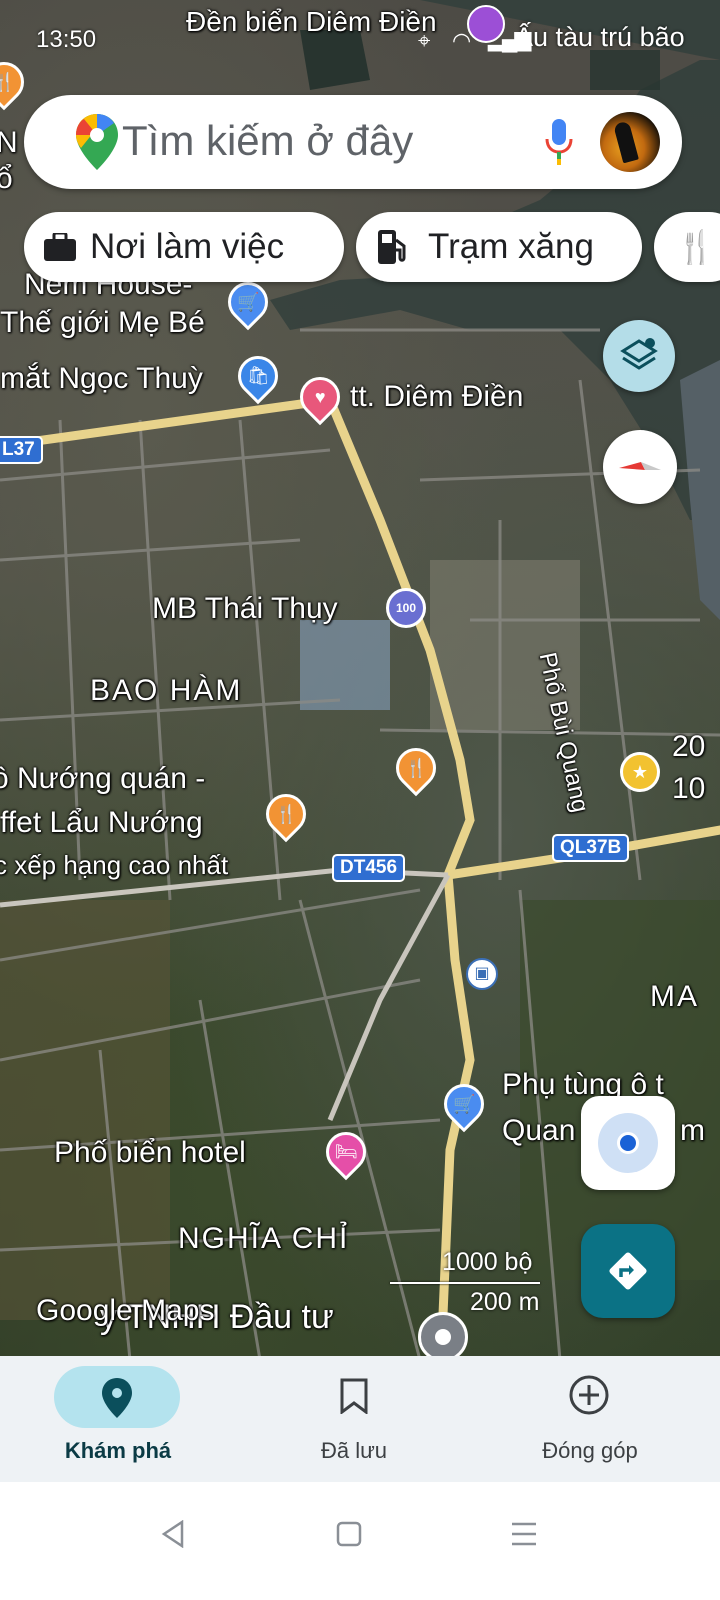 Image resolution: width=720 pixels, height=1600 pixels. I want to click on chip-restaurant: 🍴, so click(687, 247).